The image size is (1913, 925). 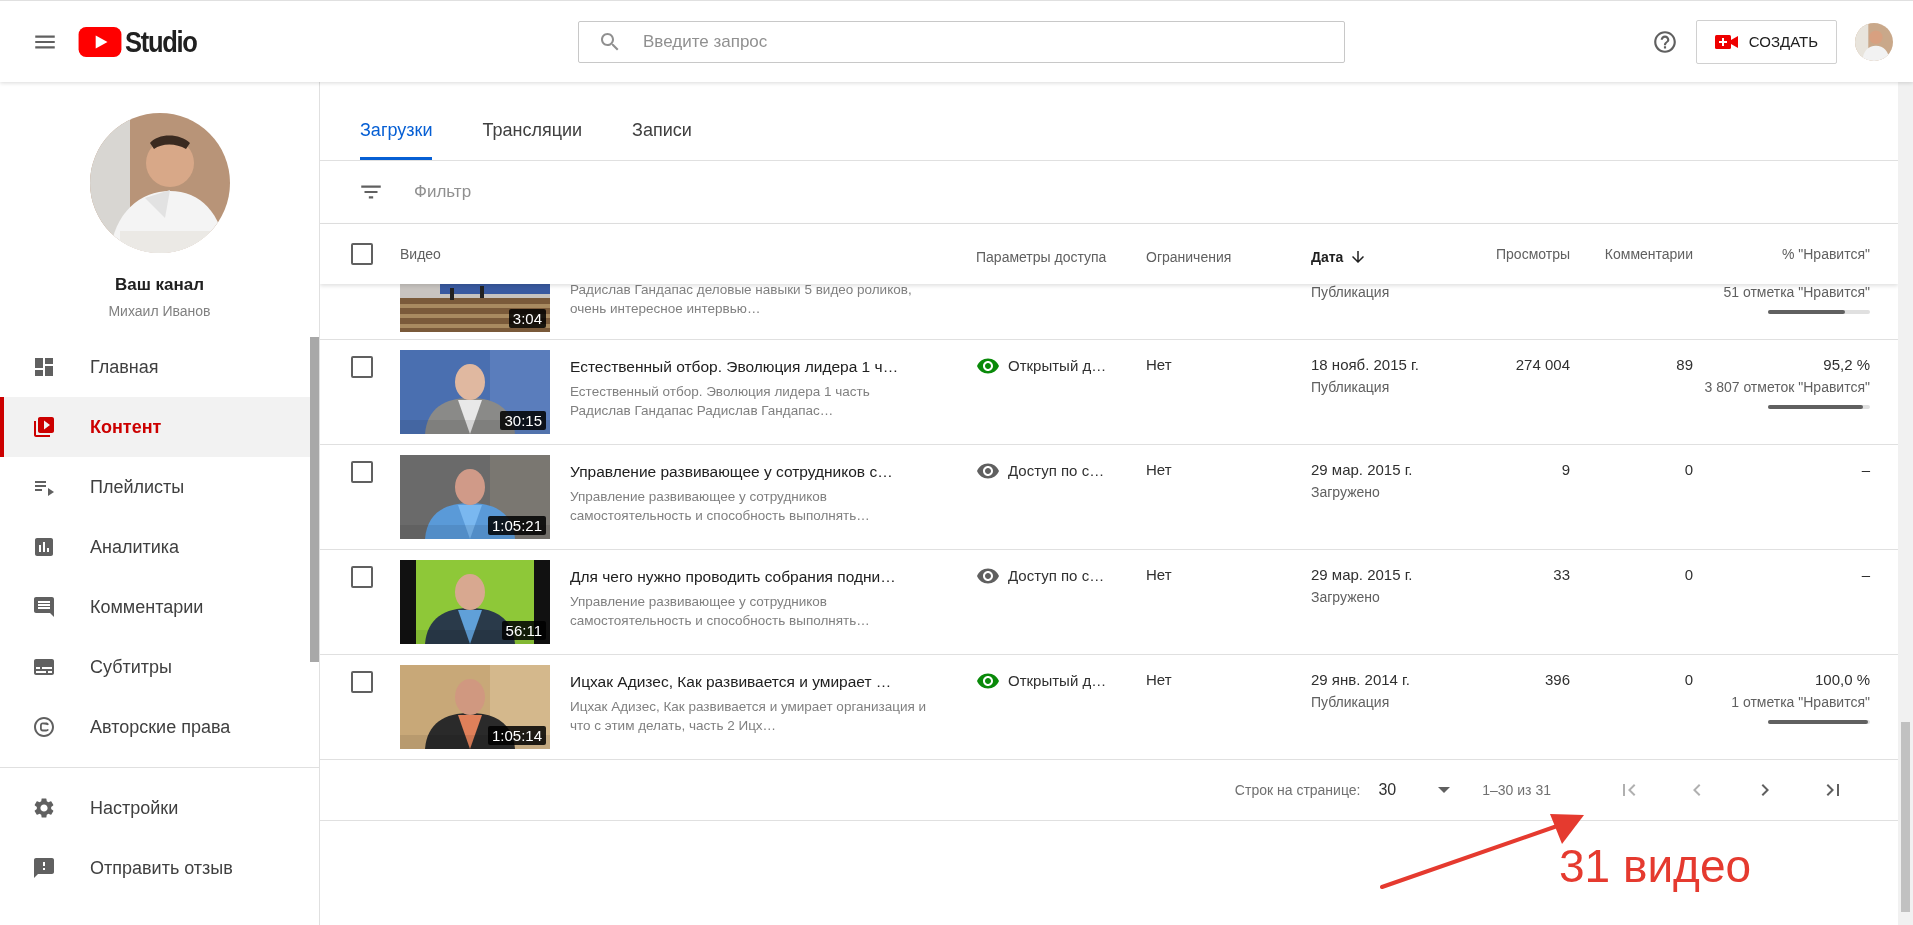 What do you see at coordinates (961, 41) in the screenshot?
I see `search-field: Введите запрос` at bounding box center [961, 41].